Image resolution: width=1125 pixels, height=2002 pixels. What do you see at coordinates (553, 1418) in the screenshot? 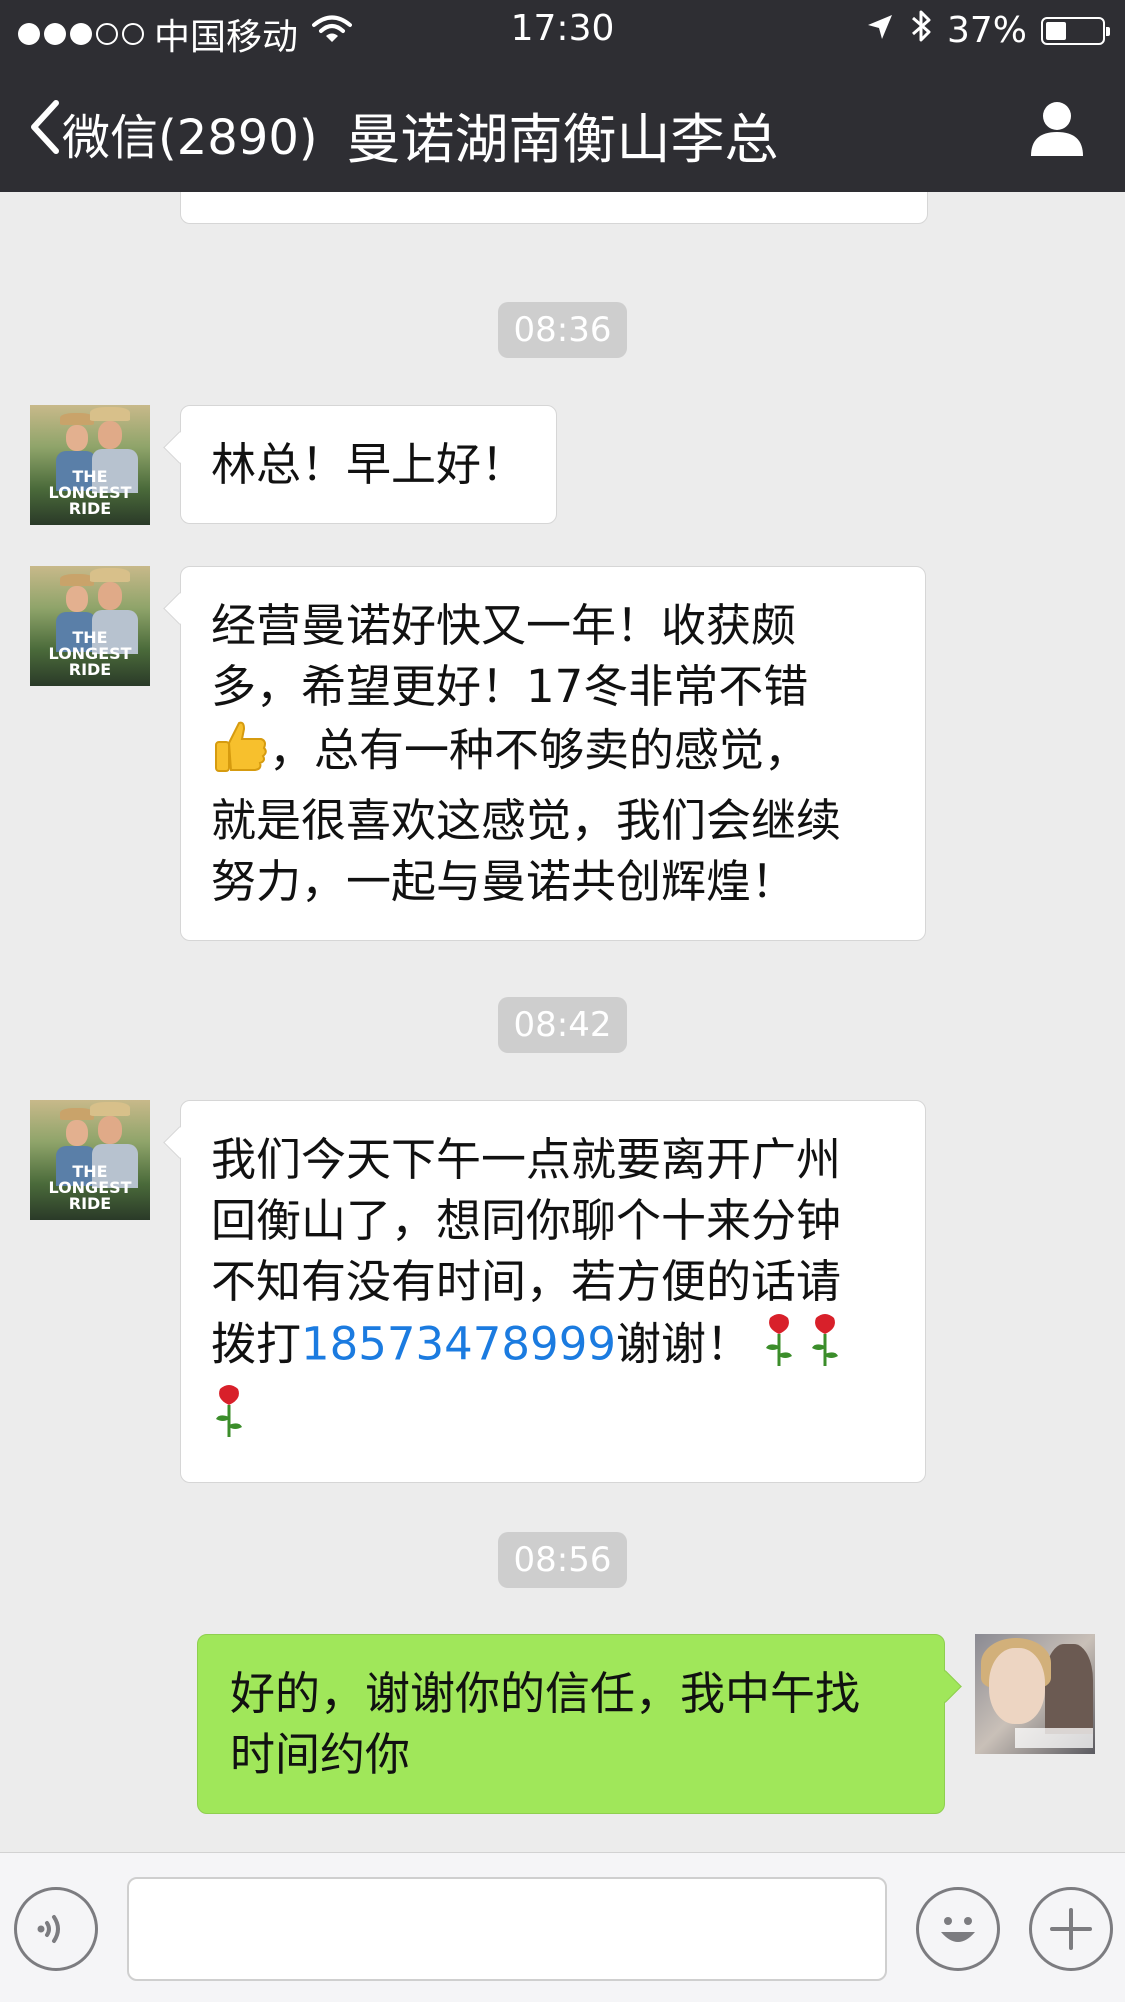
I see `message-line` at bounding box center [553, 1418].